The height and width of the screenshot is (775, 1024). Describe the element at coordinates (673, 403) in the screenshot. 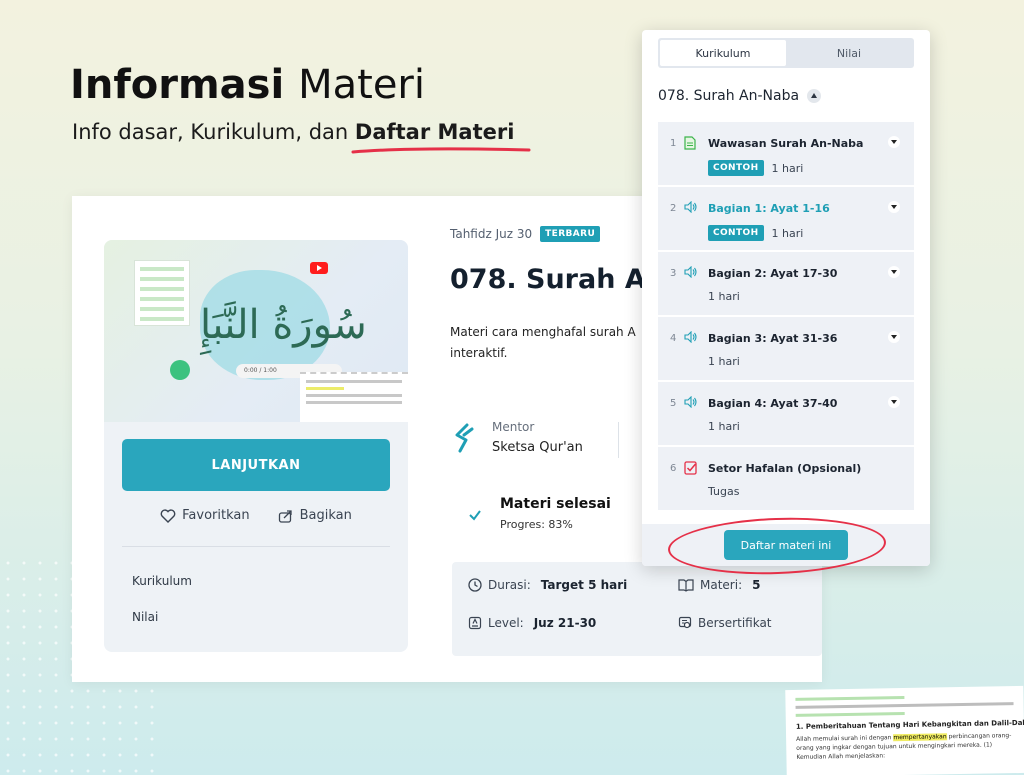

I see `lesson-number: 5` at that location.